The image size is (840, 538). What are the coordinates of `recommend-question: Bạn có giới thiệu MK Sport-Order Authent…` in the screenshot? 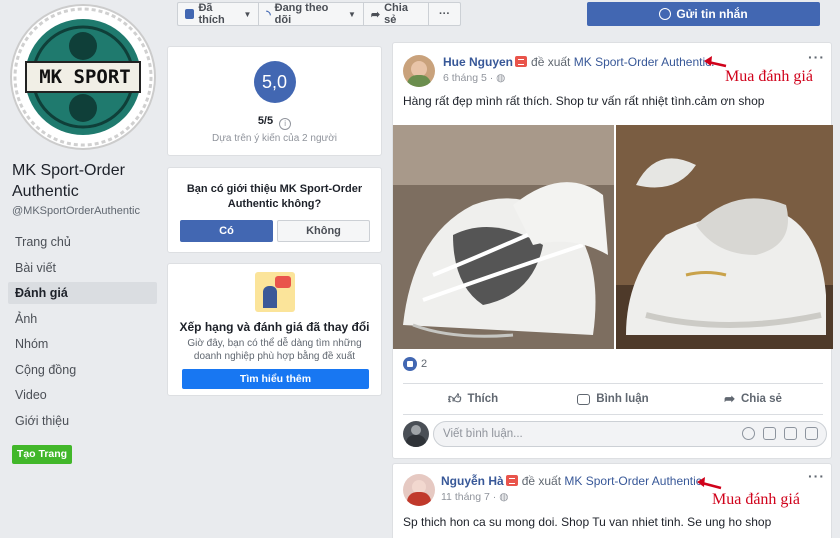 It's located at (274, 196).